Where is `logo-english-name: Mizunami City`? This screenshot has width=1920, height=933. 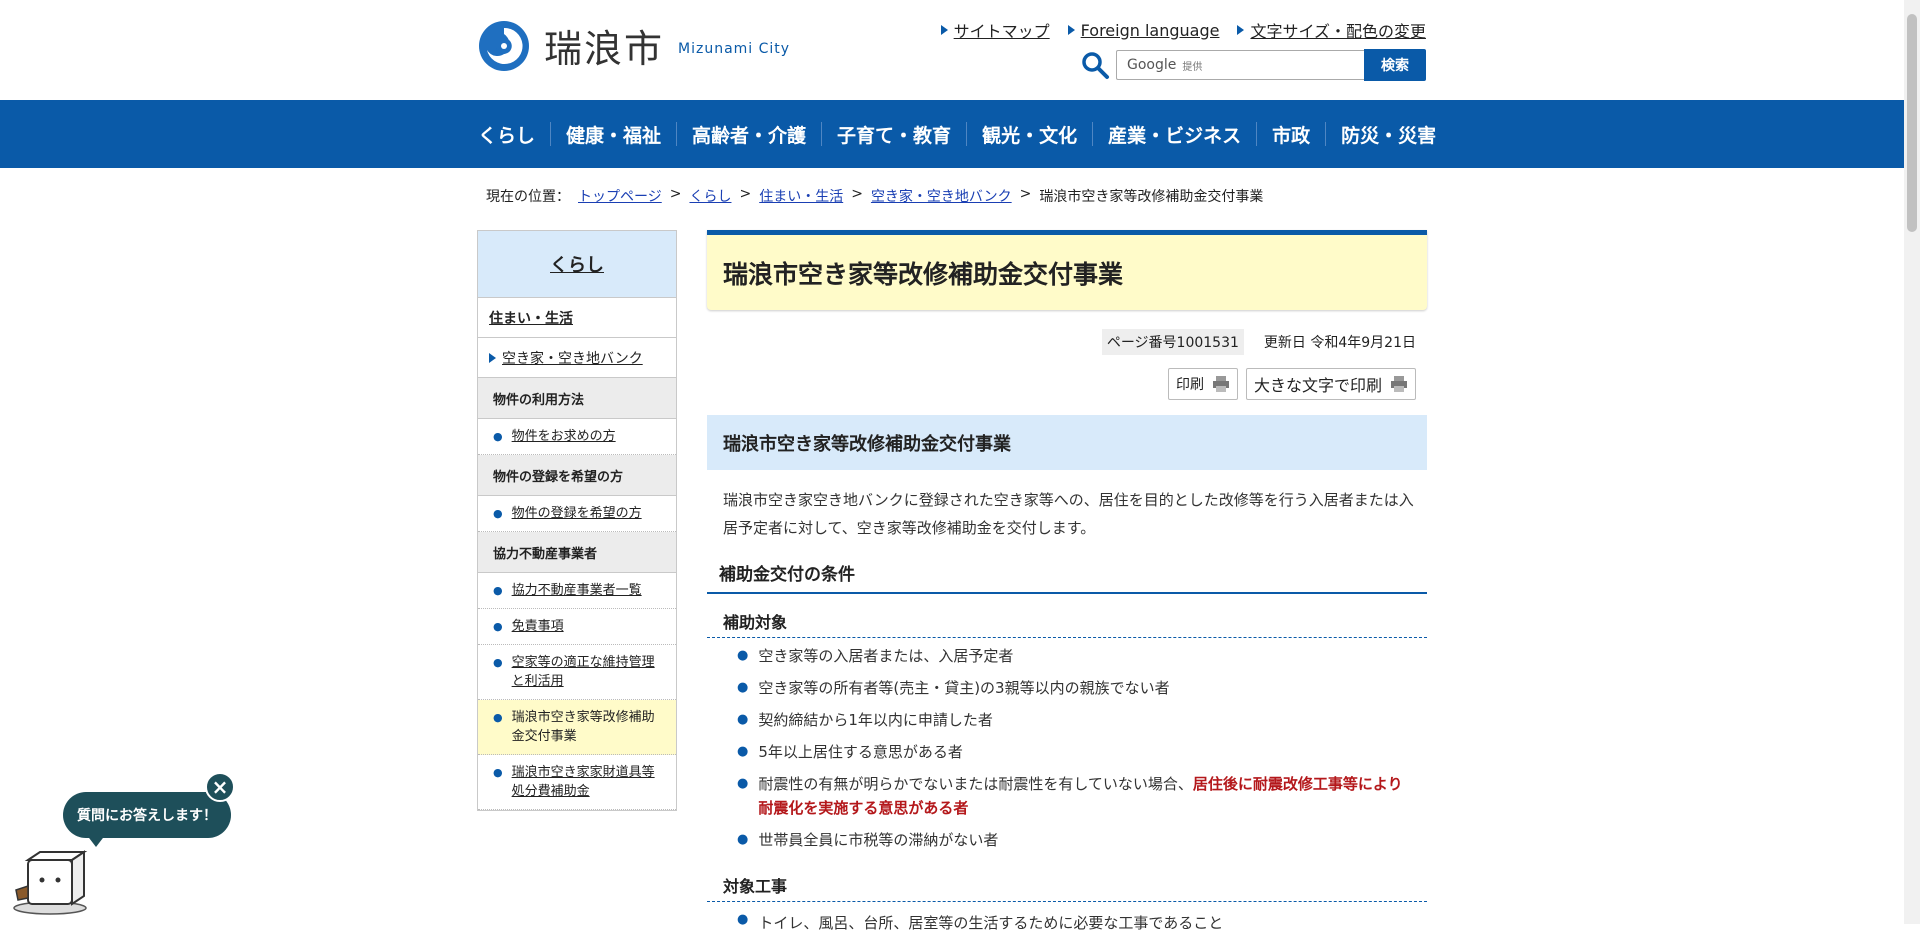 logo-english-name: Mizunami City is located at coordinates (734, 48).